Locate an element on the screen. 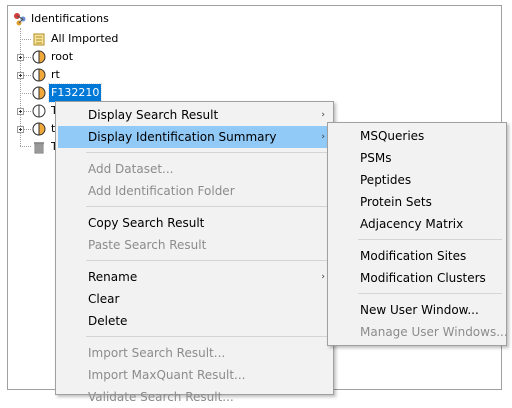 This screenshot has width=512, height=408. menu-item-paste-search-result: Paste Search Result is located at coordinates (194, 245).